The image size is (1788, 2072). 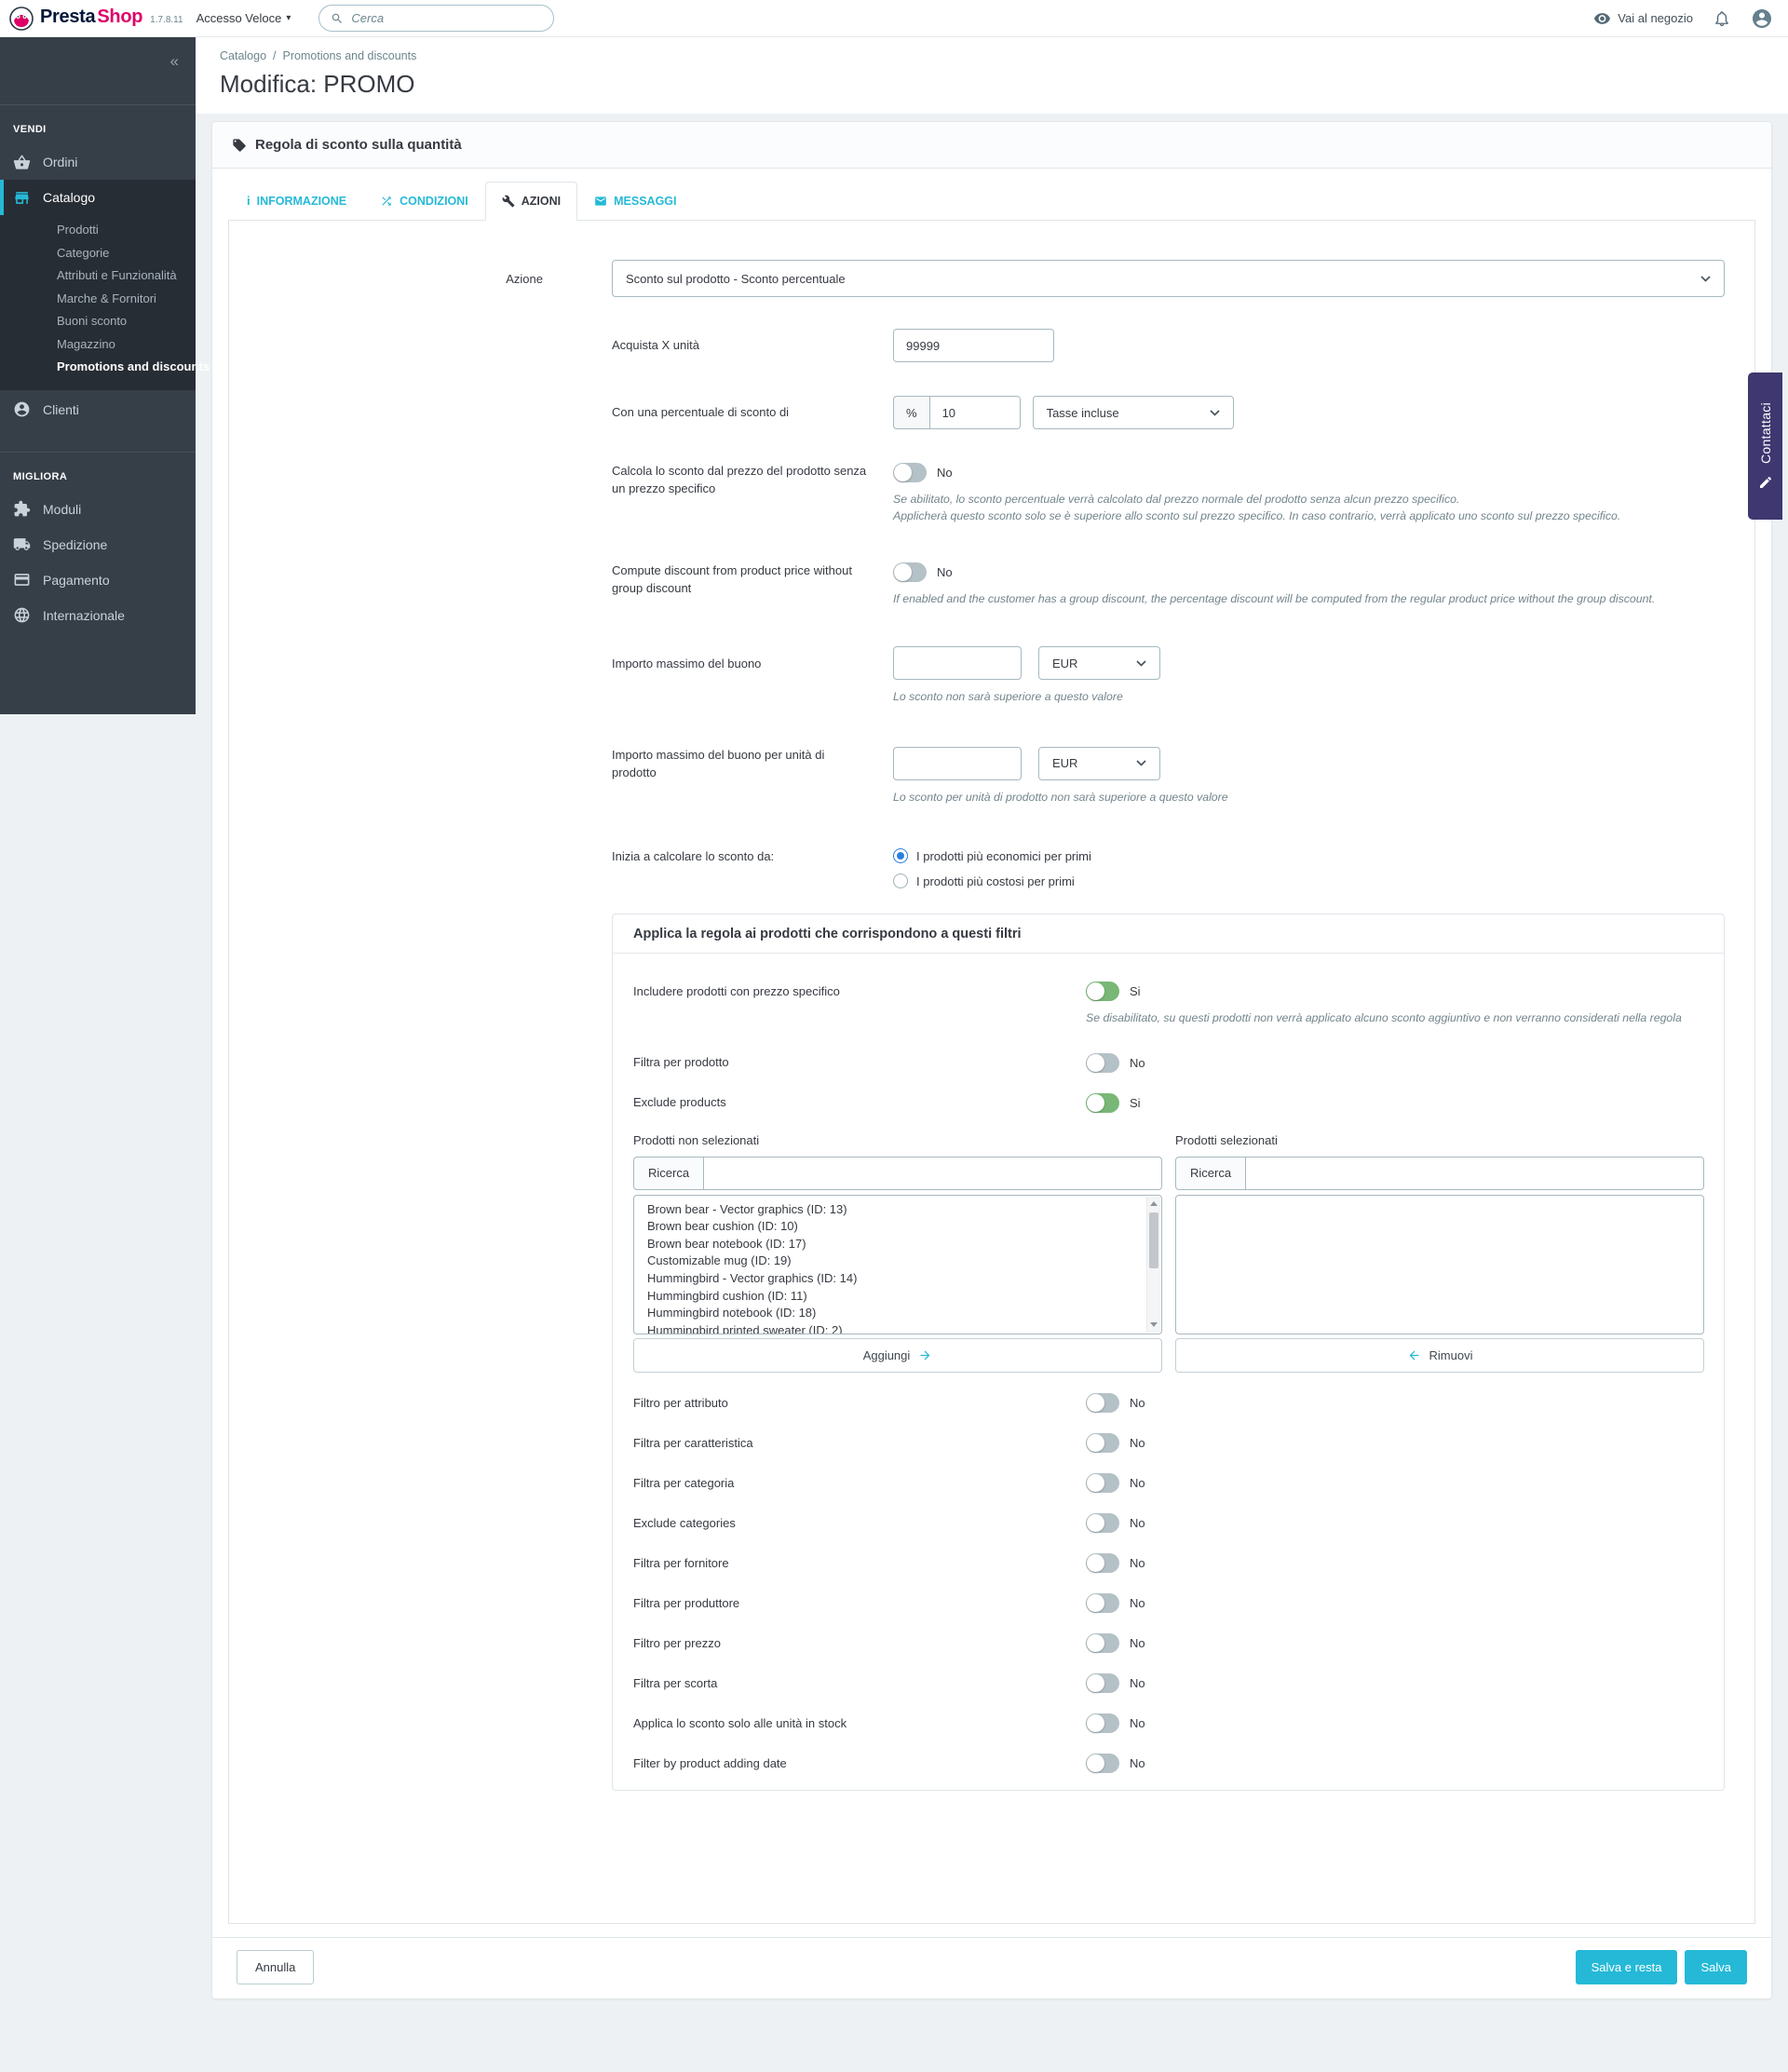 I want to click on quick-access-menu: Accesso Veloce ▾, so click(x=243, y=18).